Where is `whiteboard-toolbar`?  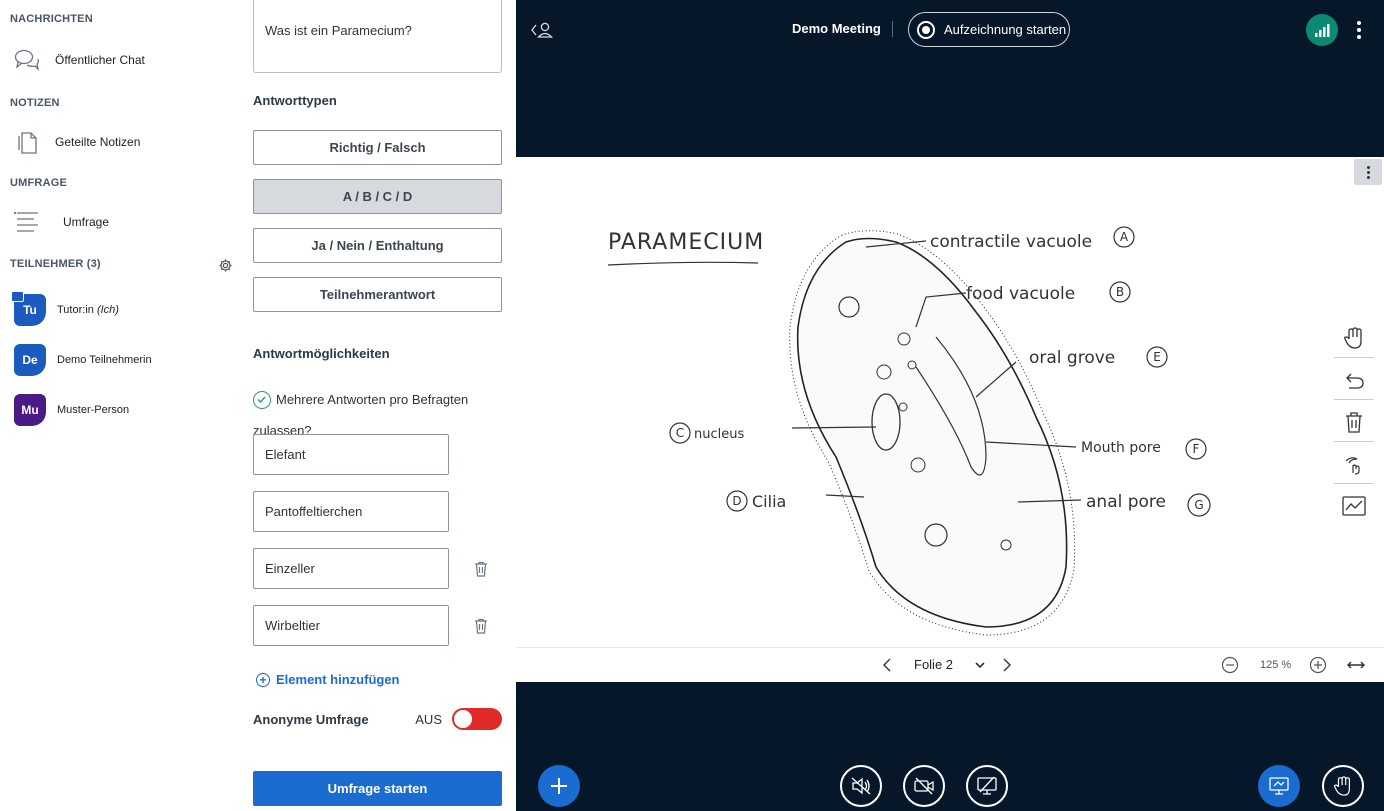 whiteboard-toolbar is located at coordinates (1355, 423).